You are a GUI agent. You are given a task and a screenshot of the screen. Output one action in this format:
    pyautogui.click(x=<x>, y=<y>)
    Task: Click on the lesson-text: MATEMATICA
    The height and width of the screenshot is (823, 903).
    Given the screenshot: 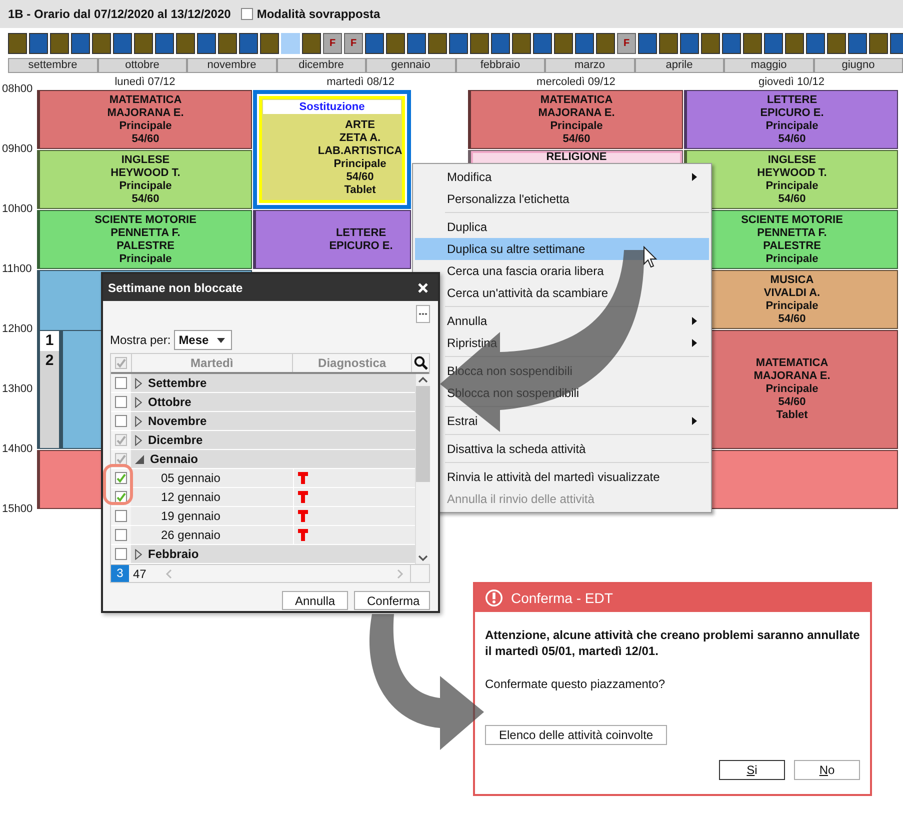 What is the action you would take?
    pyautogui.click(x=792, y=363)
    